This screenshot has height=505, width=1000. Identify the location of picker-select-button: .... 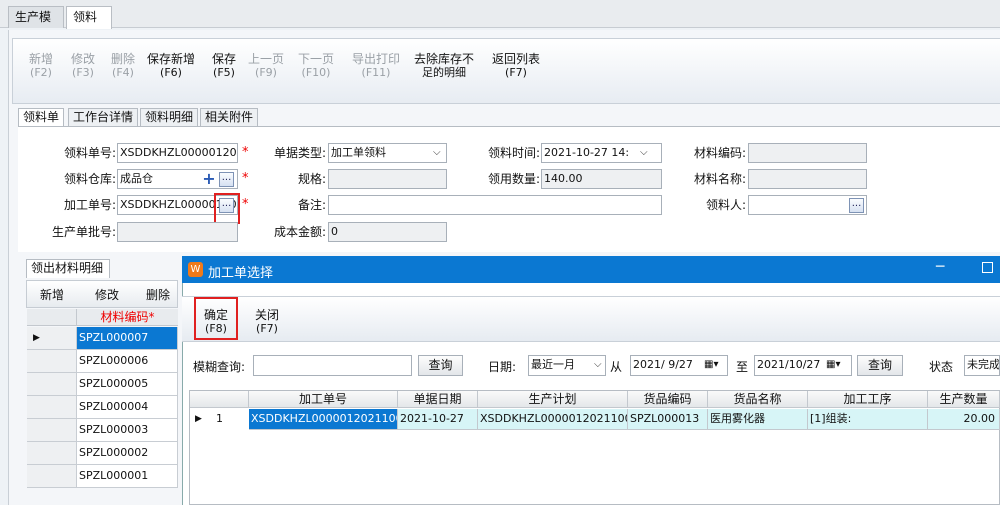
(856, 205).